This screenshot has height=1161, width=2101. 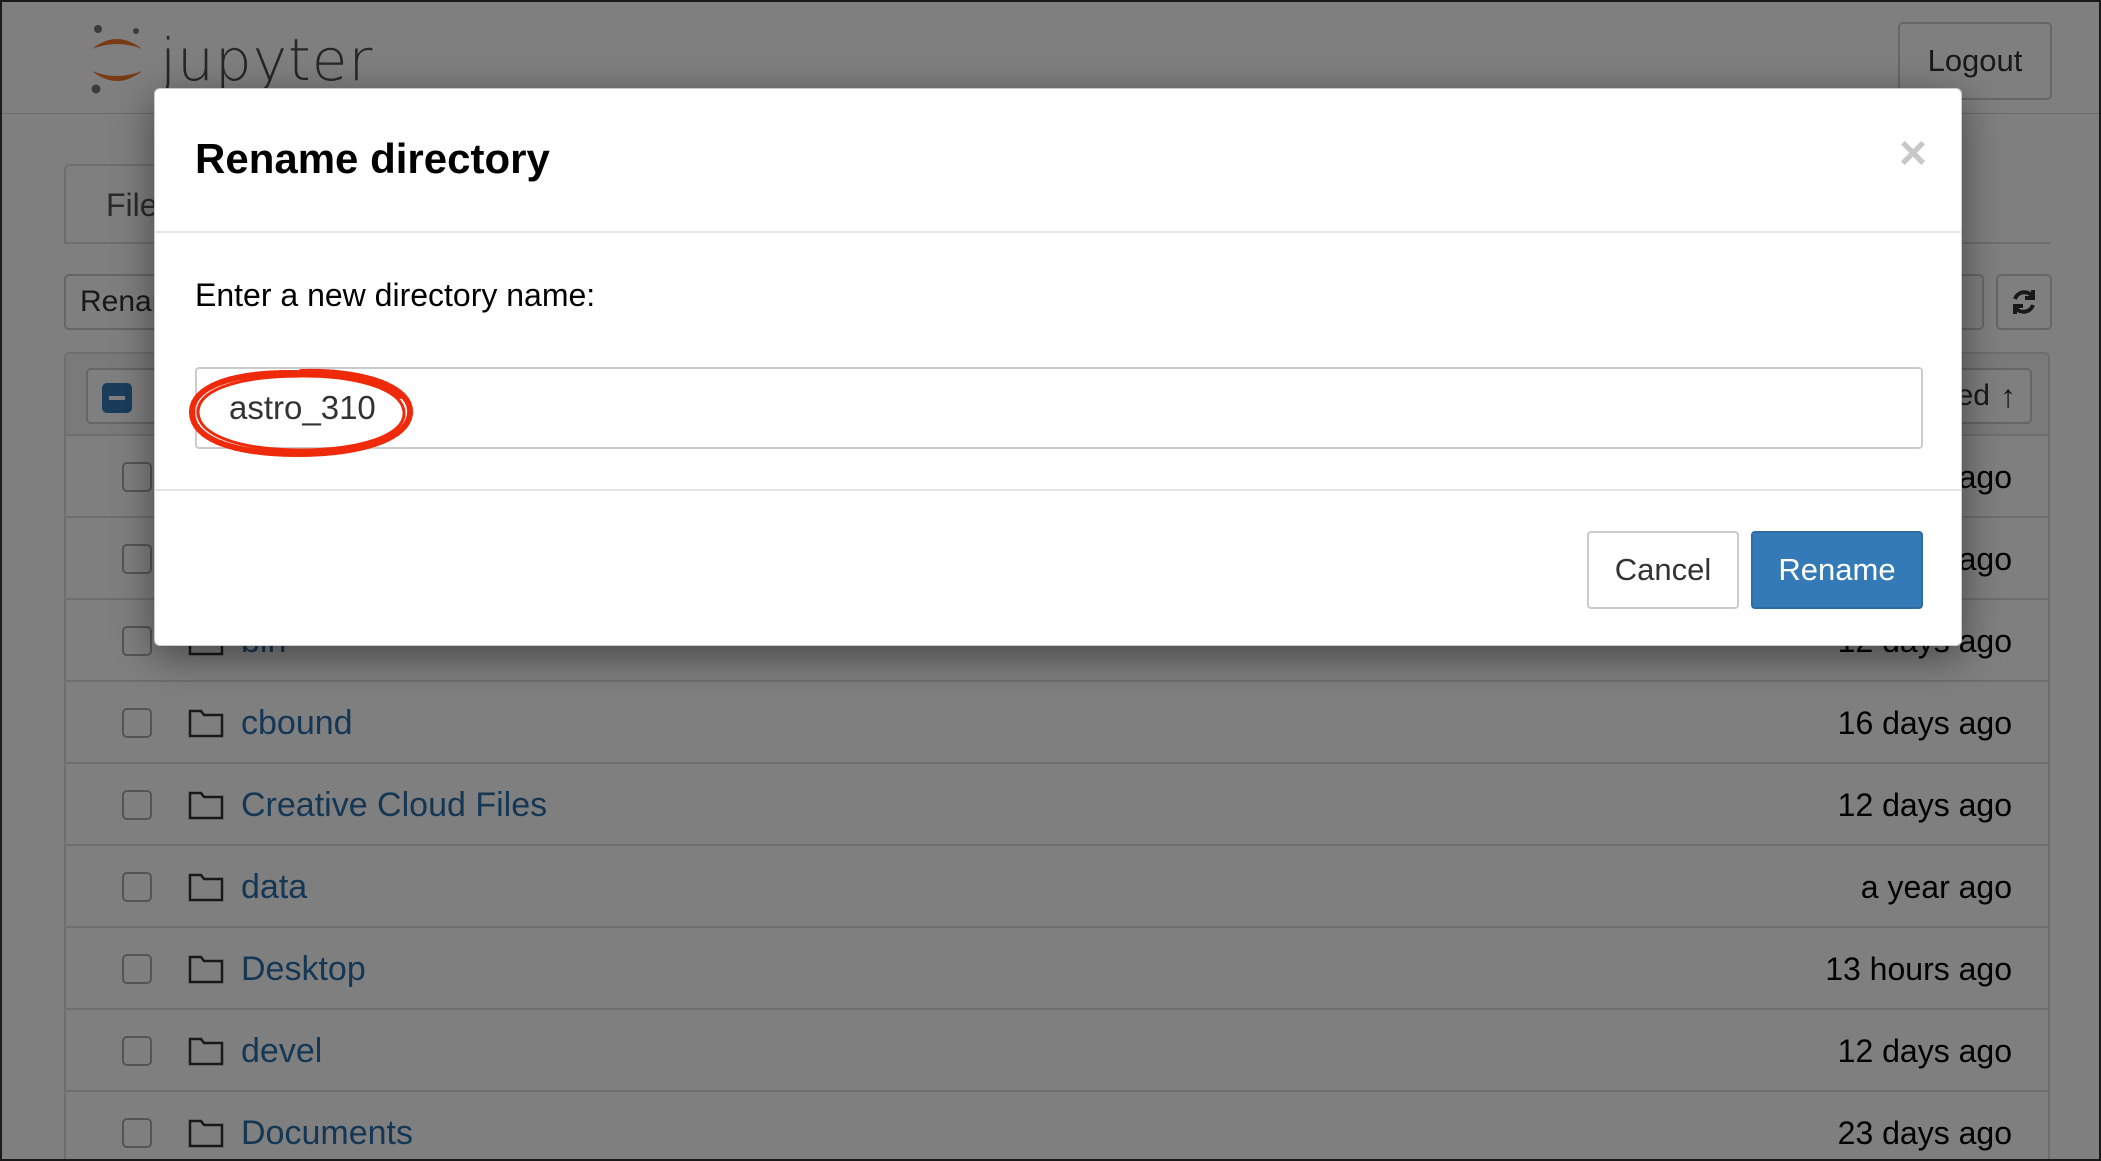 What do you see at coordinates (1059, 408) in the screenshot?
I see `directory-name-input` at bounding box center [1059, 408].